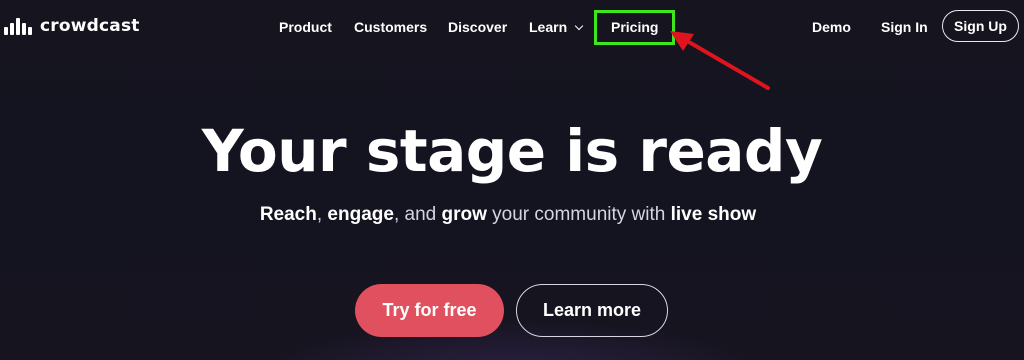 This screenshot has height=360, width=1024. Describe the element at coordinates (980, 26) in the screenshot. I see `sign-up-button: Sign Up` at that location.